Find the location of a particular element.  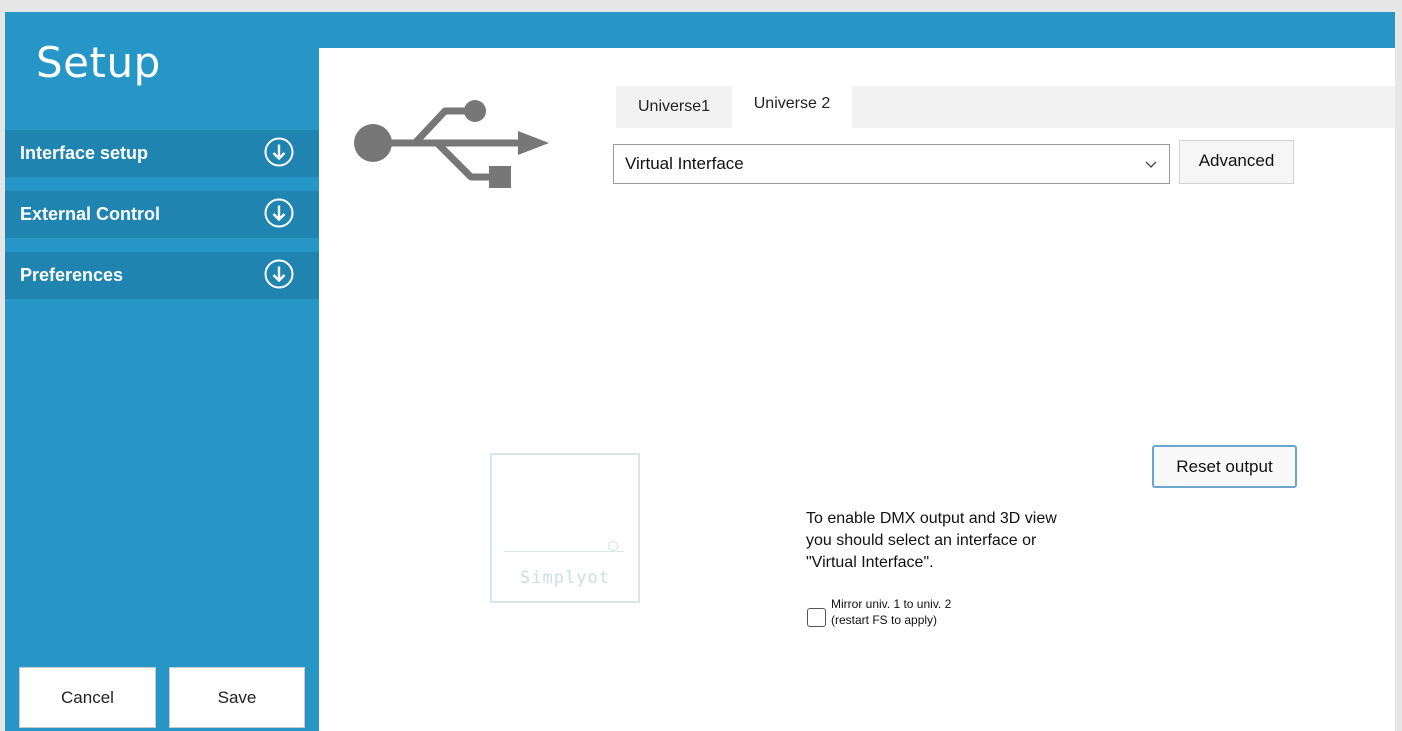

page-title: Setup is located at coordinates (98, 62).